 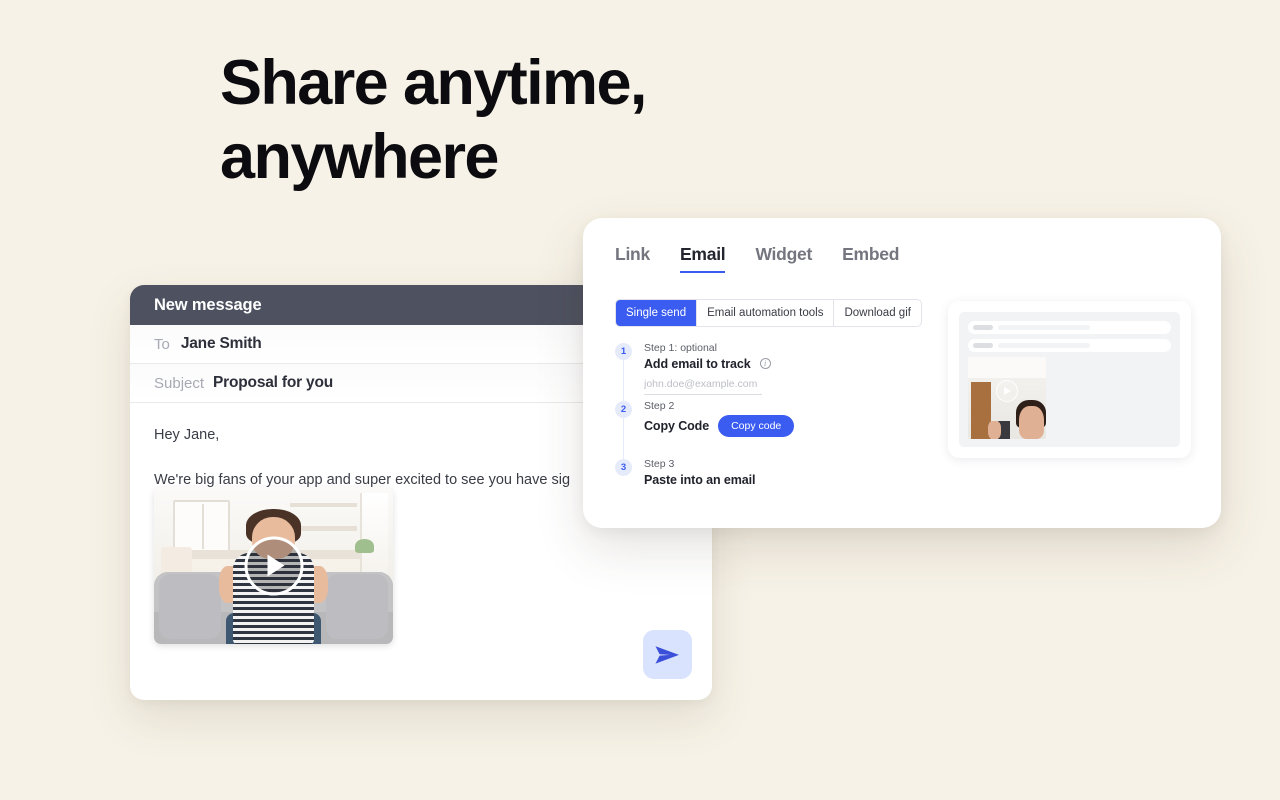 What do you see at coordinates (324, 505) in the screenshot?
I see `scene-shelf-upper` at bounding box center [324, 505].